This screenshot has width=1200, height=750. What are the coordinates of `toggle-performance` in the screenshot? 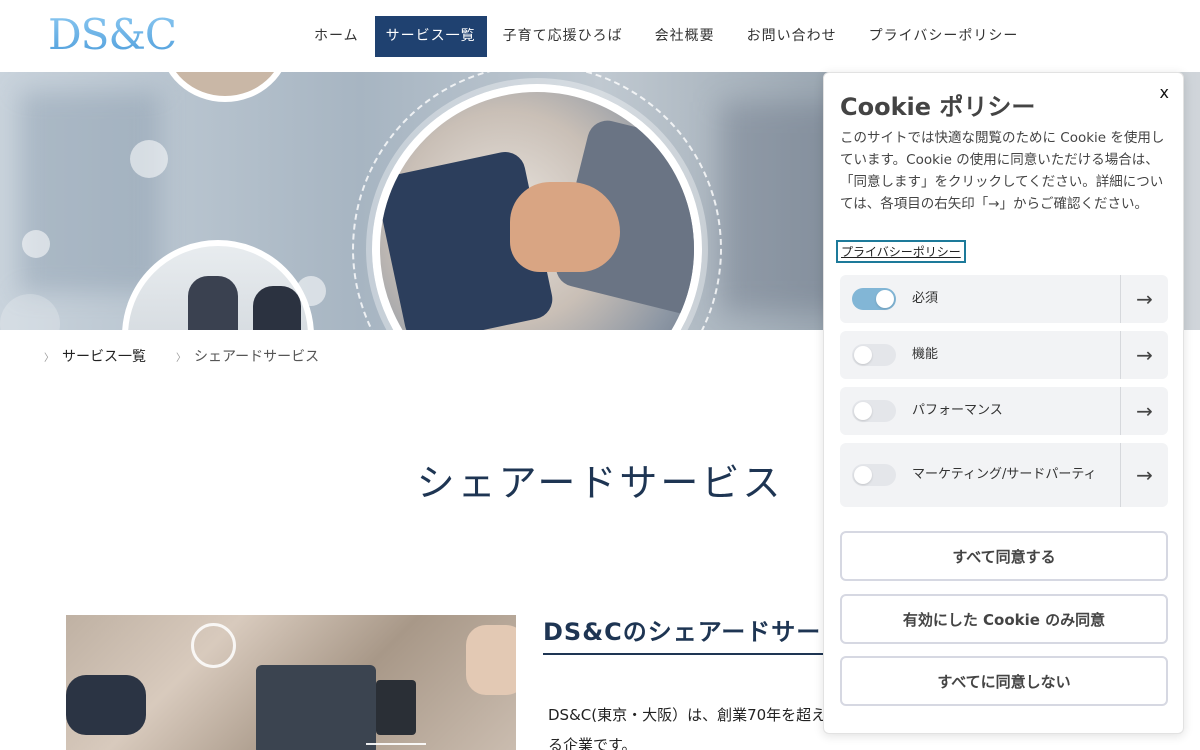 It's located at (874, 411).